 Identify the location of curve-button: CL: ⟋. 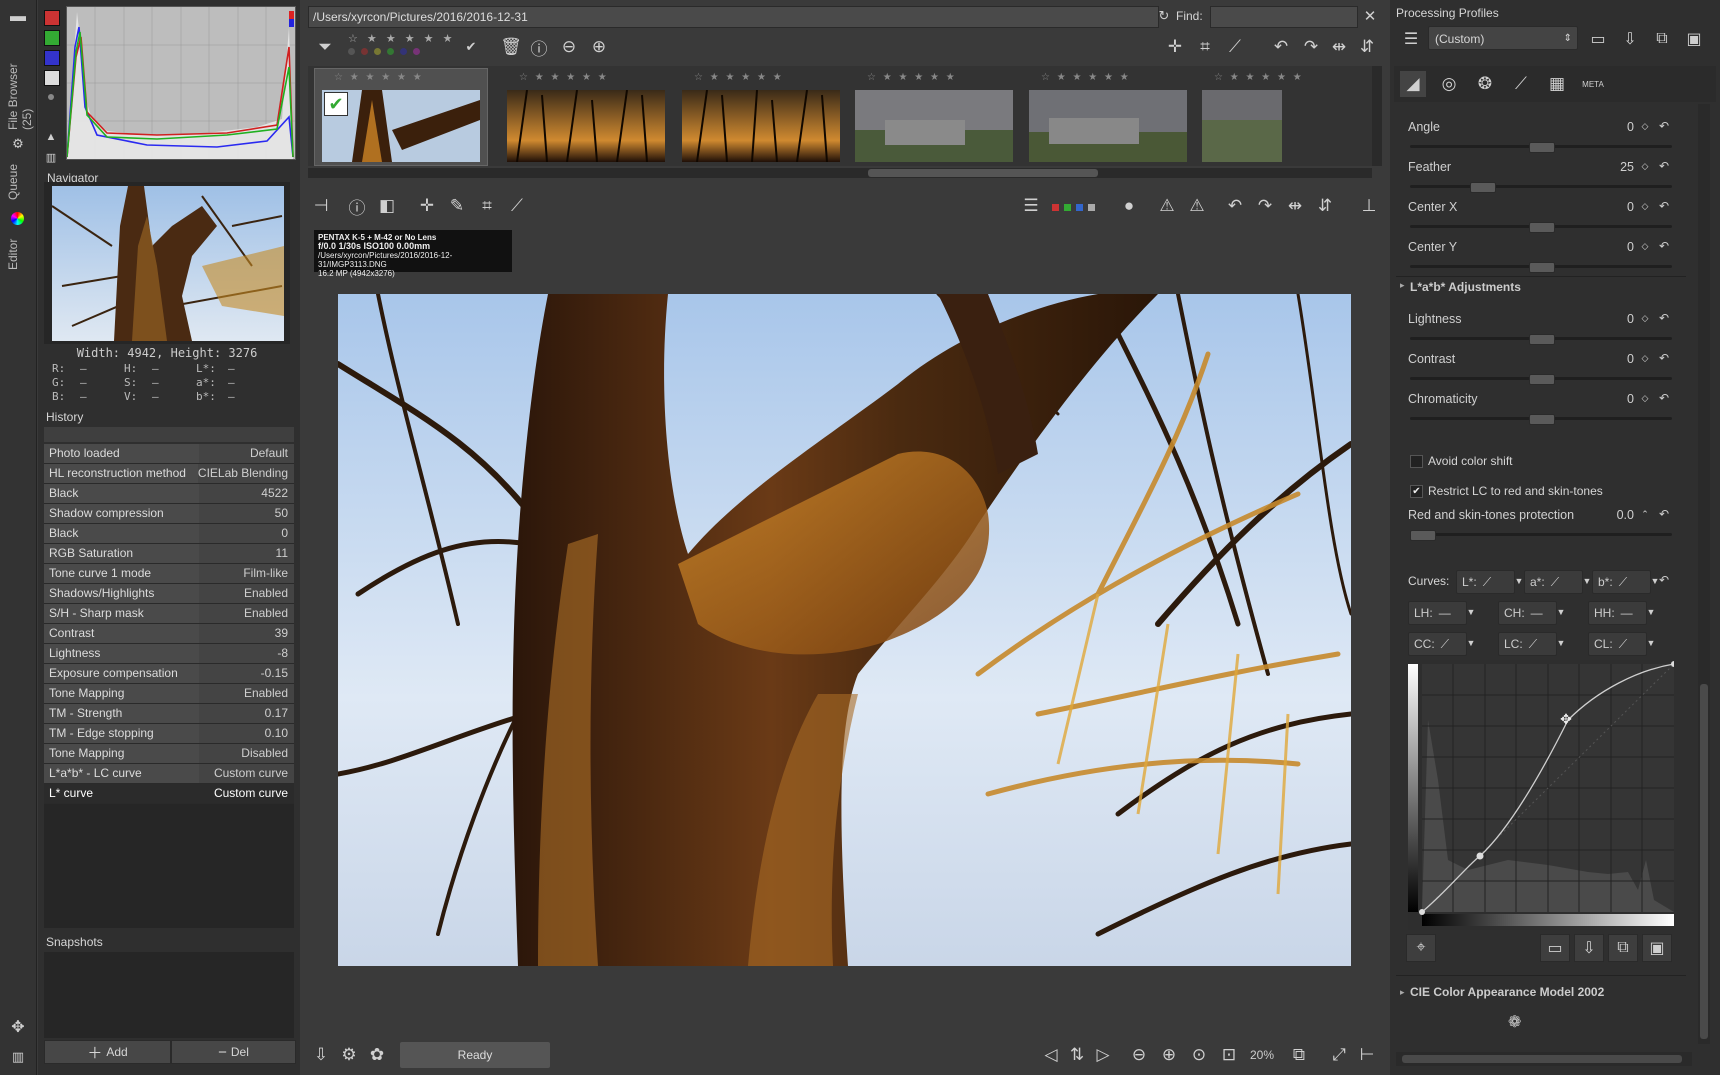
(1617, 644).